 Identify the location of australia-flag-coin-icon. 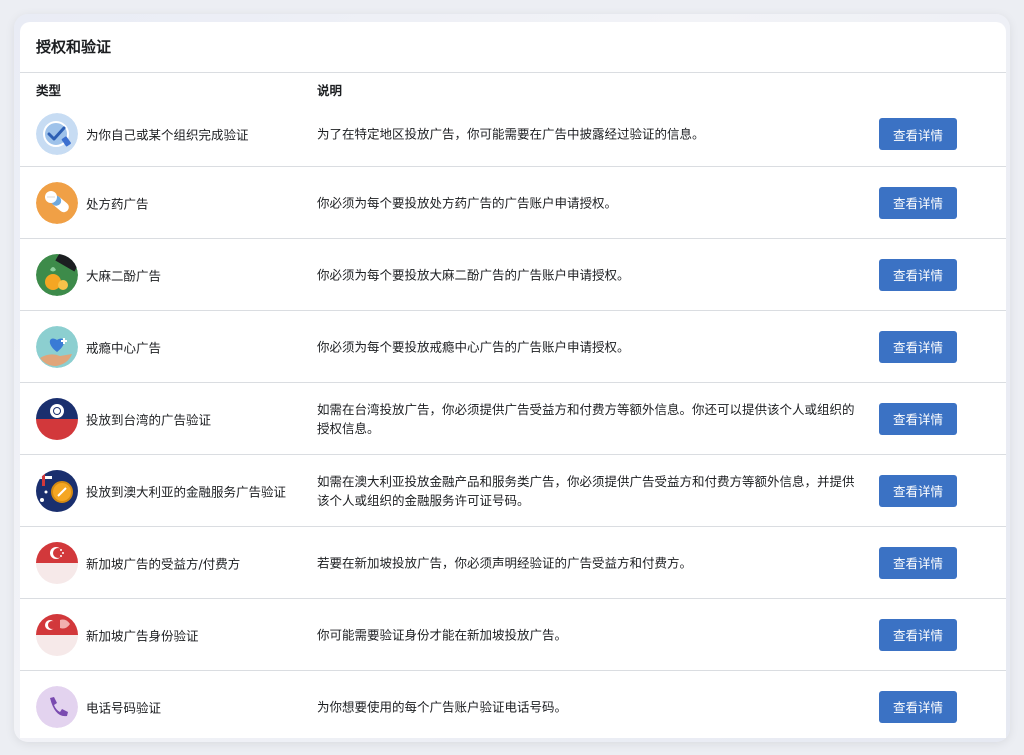
(57, 490).